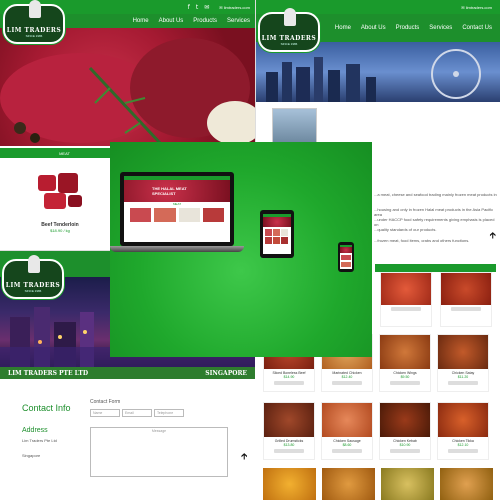 This screenshot has width=500, height=500. I want to click on email-link-right: ✉ limtraders.com, so click(476, 7).